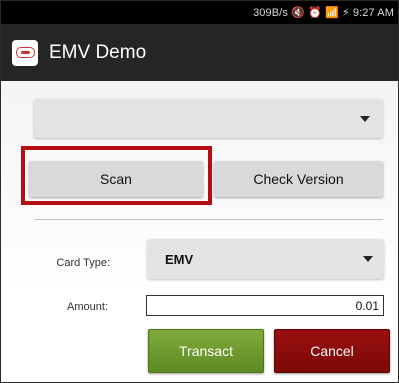 The image size is (399, 383). What do you see at coordinates (116, 175) in the screenshot?
I see `scan-highlight-box` at bounding box center [116, 175].